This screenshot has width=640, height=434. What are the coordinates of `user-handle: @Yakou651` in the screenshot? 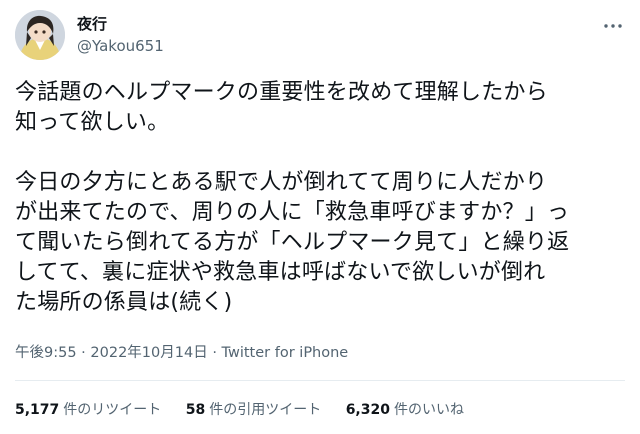 It's located at (120, 46).